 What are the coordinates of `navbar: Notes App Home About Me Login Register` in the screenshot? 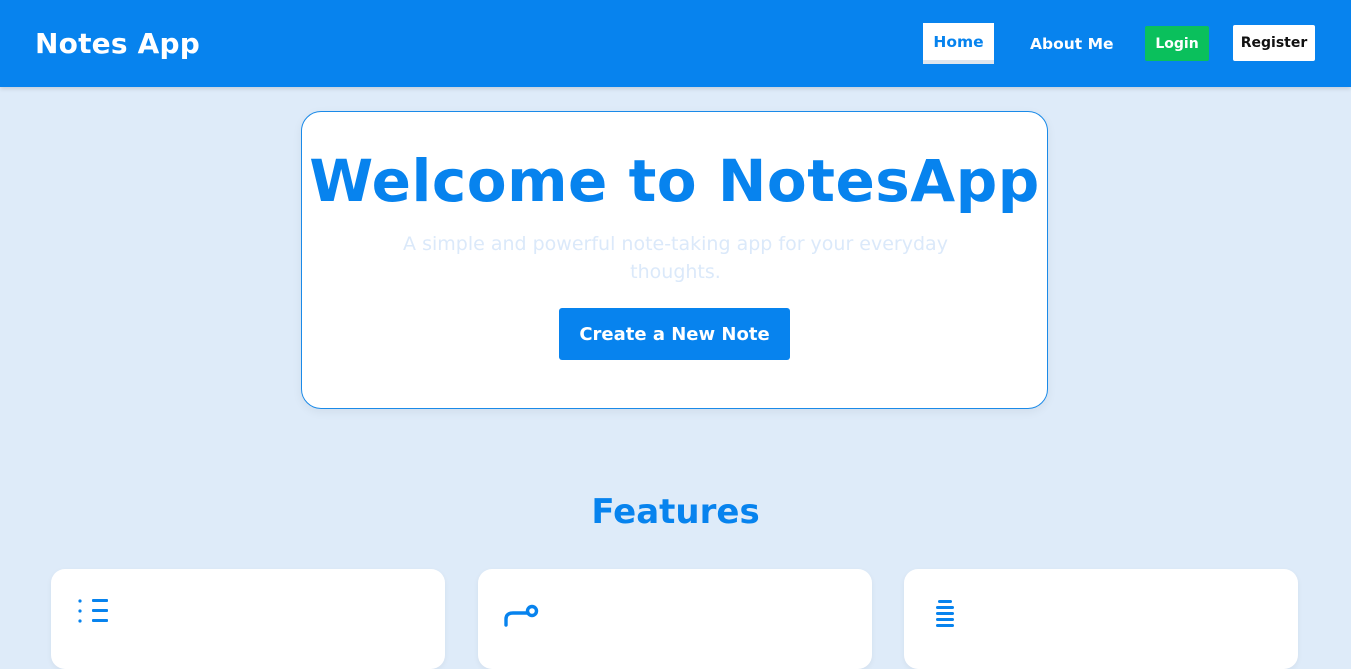 It's located at (675, 43).